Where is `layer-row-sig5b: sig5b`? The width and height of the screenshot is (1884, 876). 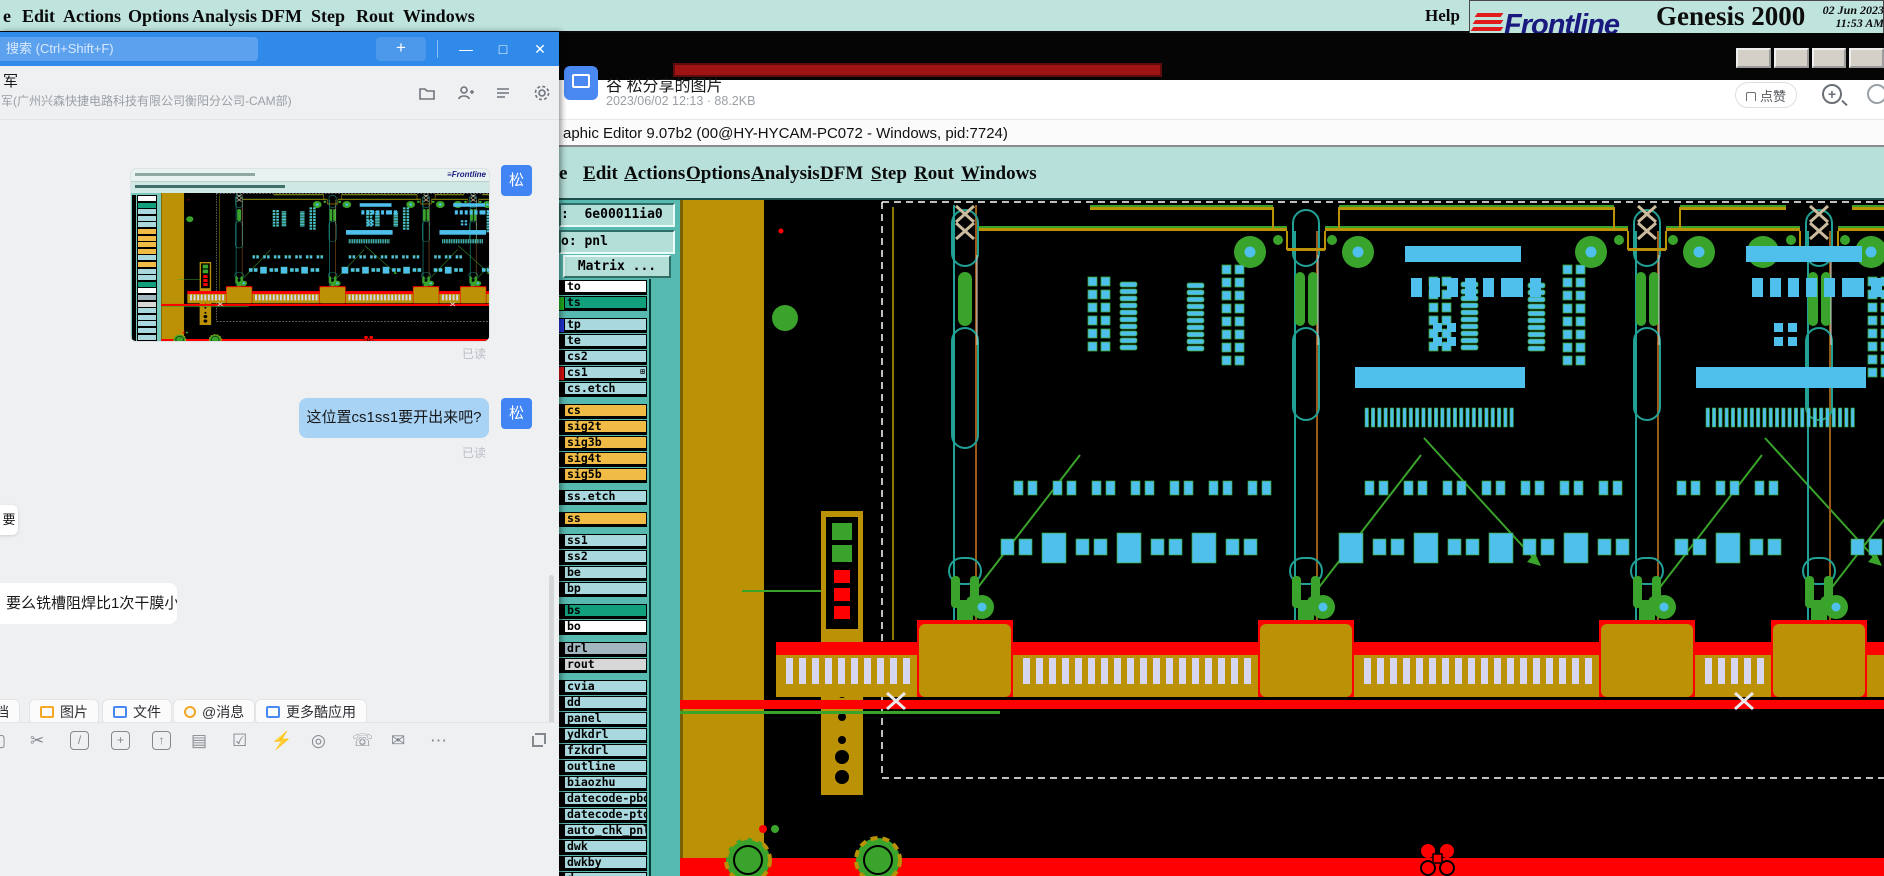 layer-row-sig5b: sig5b is located at coordinates (603, 475).